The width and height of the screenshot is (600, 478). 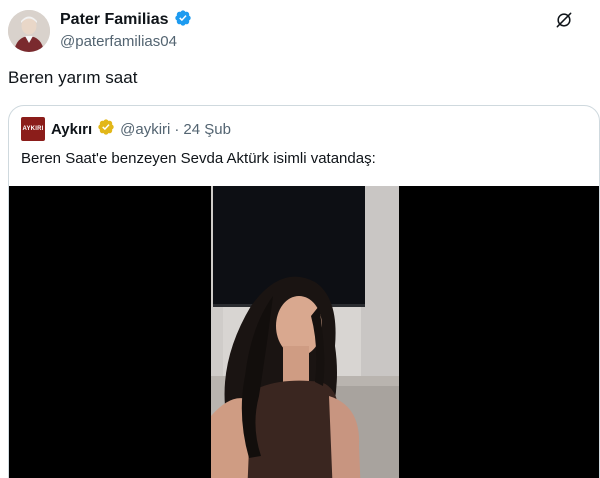 What do you see at coordinates (73, 77) in the screenshot?
I see `tweet-text: Beren yarım saat` at bounding box center [73, 77].